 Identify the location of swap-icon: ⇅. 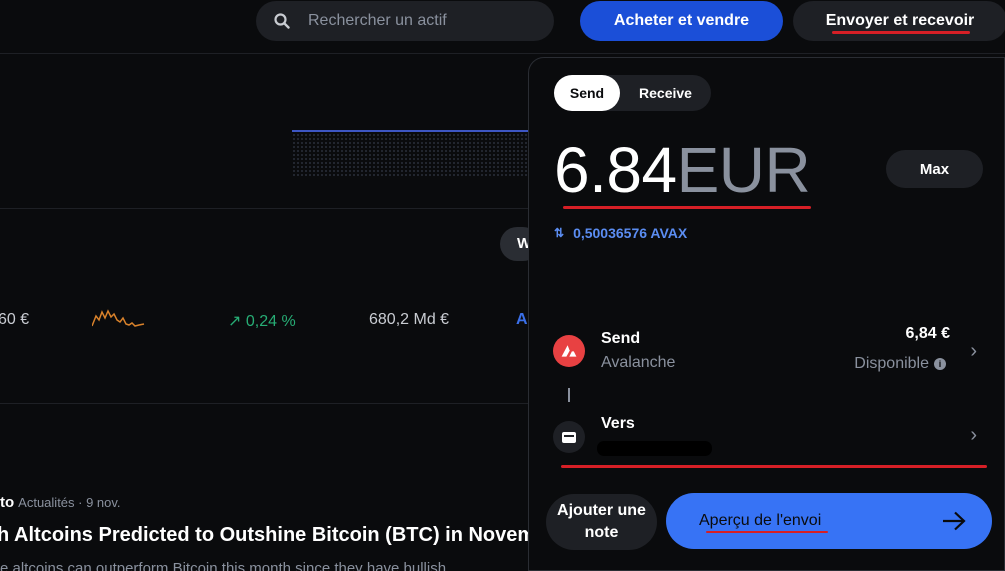
(559, 233).